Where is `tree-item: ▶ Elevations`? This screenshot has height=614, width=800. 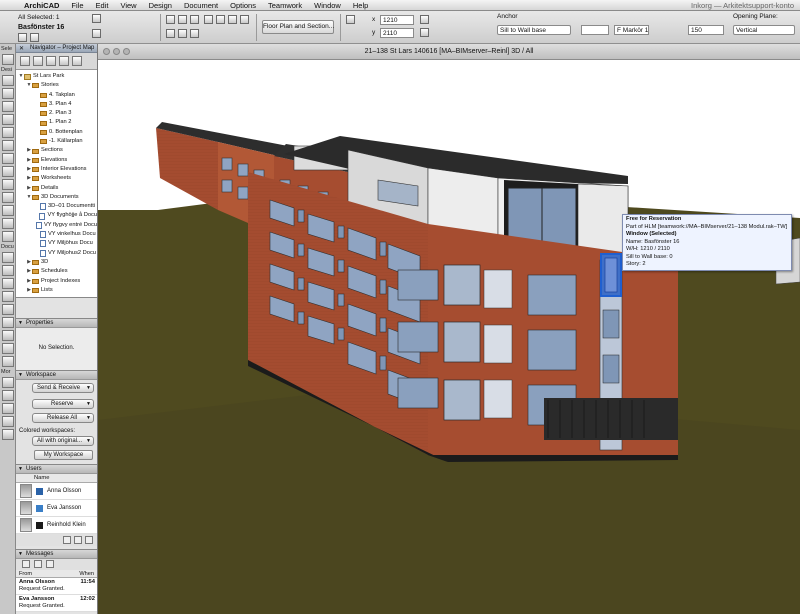
tree-item: ▶ Elevations is located at coordinates (56, 160).